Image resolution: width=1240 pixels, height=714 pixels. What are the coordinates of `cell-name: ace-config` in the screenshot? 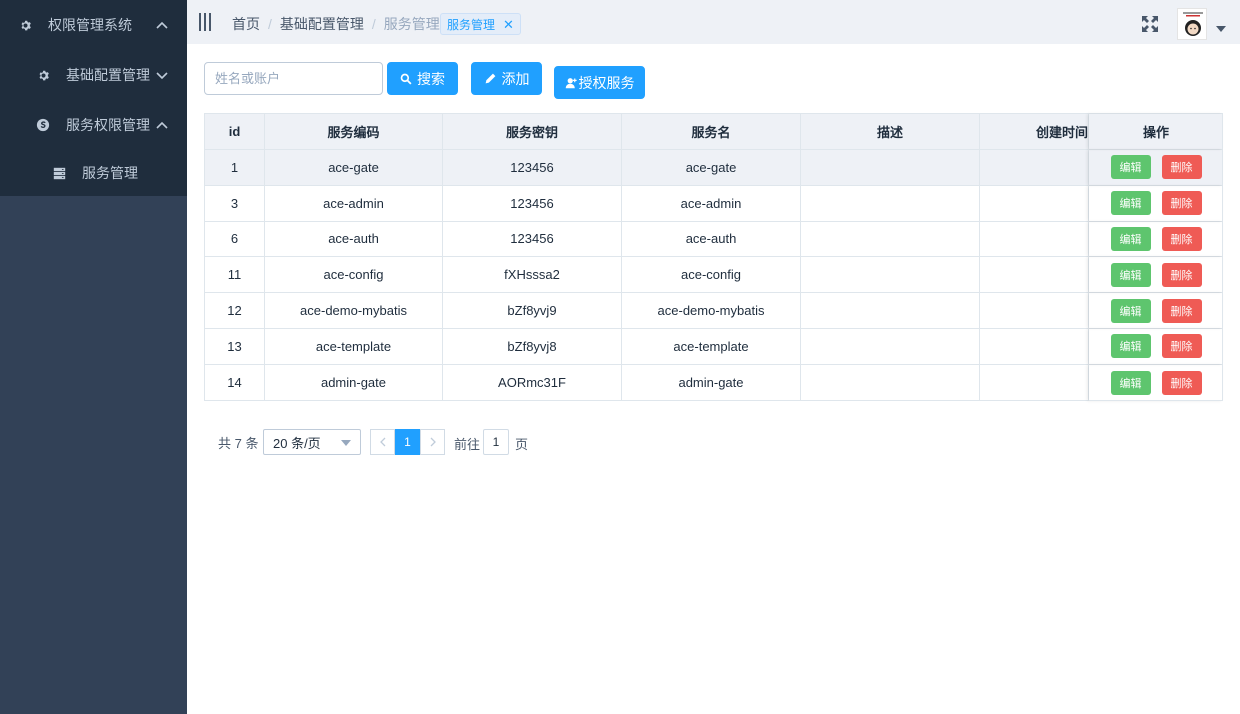 It's located at (711, 275).